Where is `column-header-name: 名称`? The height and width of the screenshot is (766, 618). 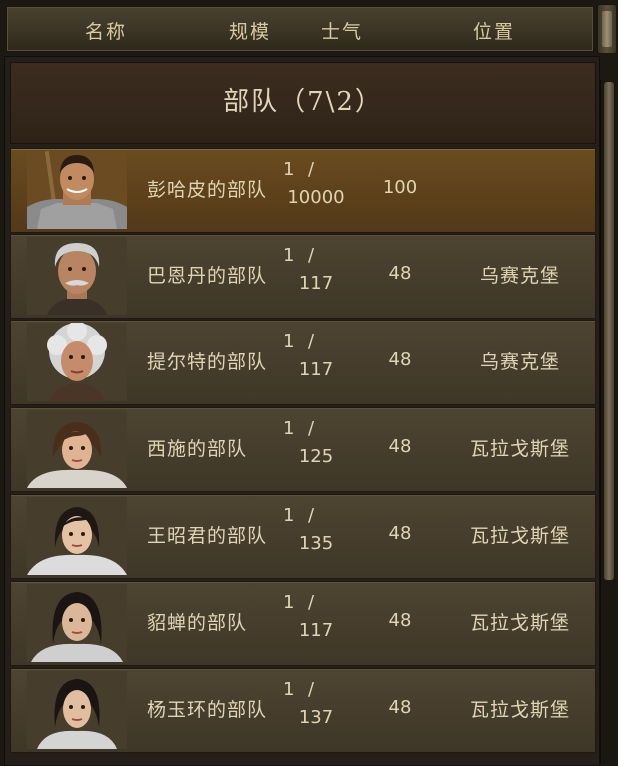 column-header-name: 名称 is located at coordinates (106, 30).